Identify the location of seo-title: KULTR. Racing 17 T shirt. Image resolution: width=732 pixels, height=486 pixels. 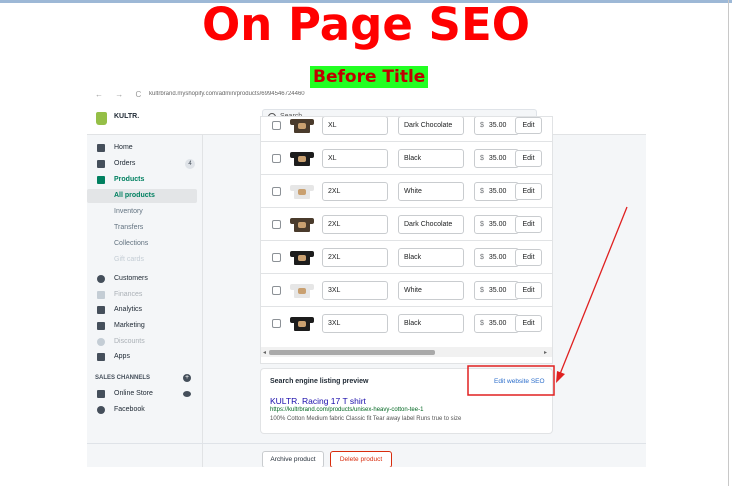
(318, 401).